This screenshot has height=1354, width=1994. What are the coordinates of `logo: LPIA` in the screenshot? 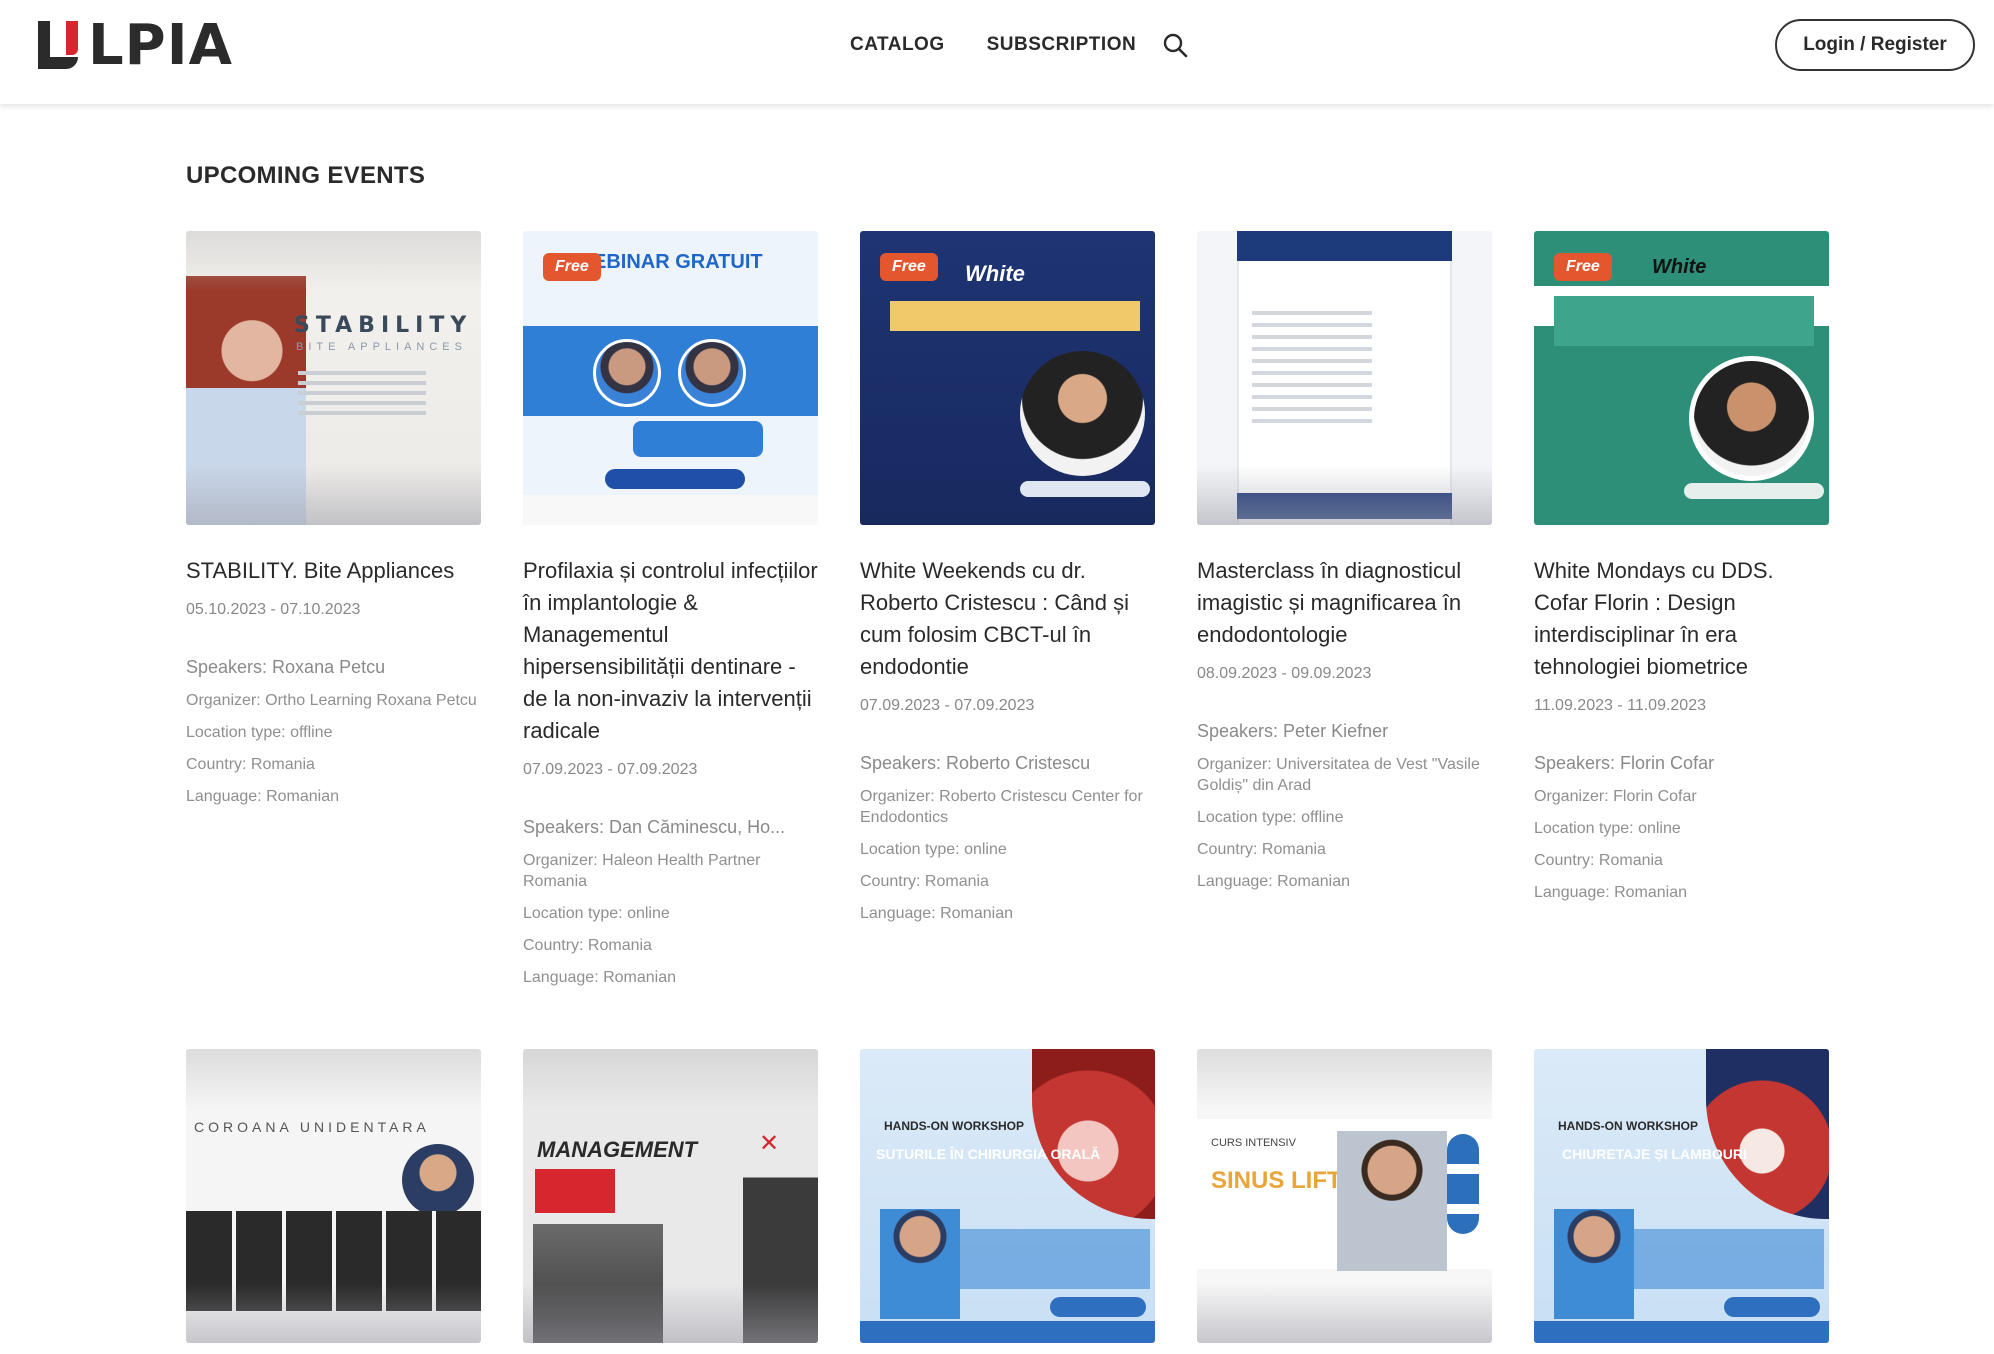 It's located at (135, 45).